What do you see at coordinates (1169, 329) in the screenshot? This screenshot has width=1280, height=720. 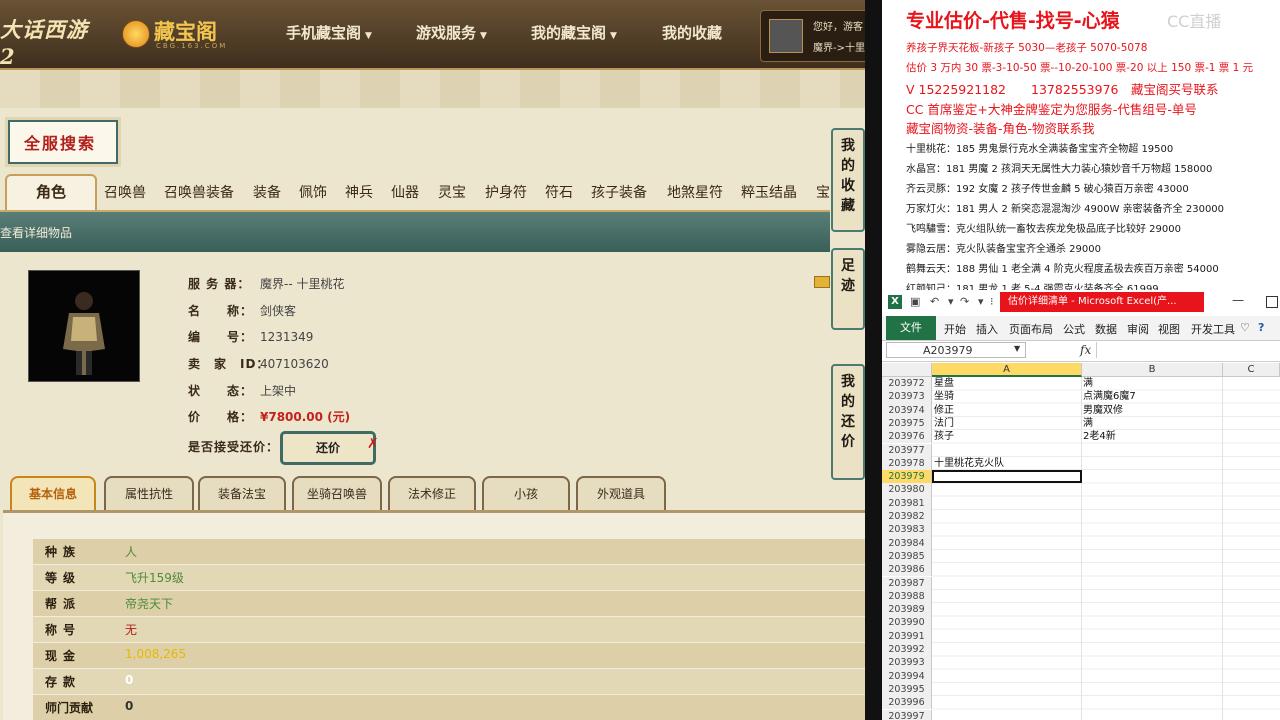 I see `ribbon-tab-view: 视图` at bounding box center [1169, 329].